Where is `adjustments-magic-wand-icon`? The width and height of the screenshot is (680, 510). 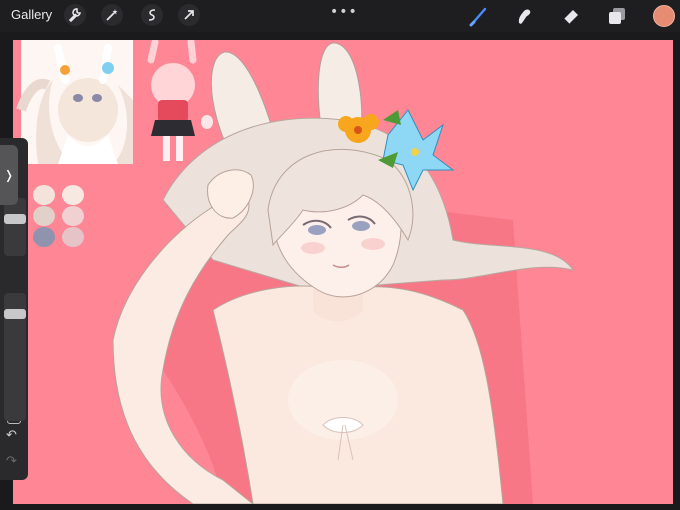 adjustments-magic-wand-icon is located at coordinates (112, 15).